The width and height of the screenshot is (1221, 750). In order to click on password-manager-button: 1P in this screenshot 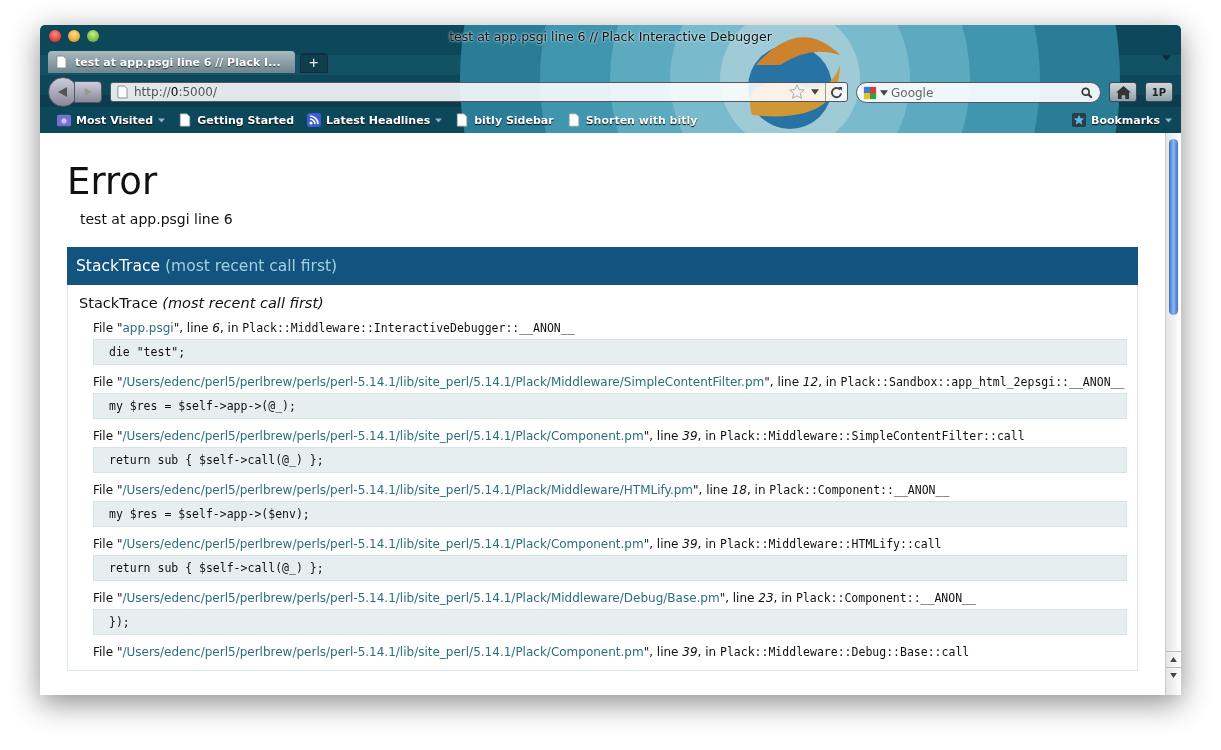, I will do `click(1159, 92)`.